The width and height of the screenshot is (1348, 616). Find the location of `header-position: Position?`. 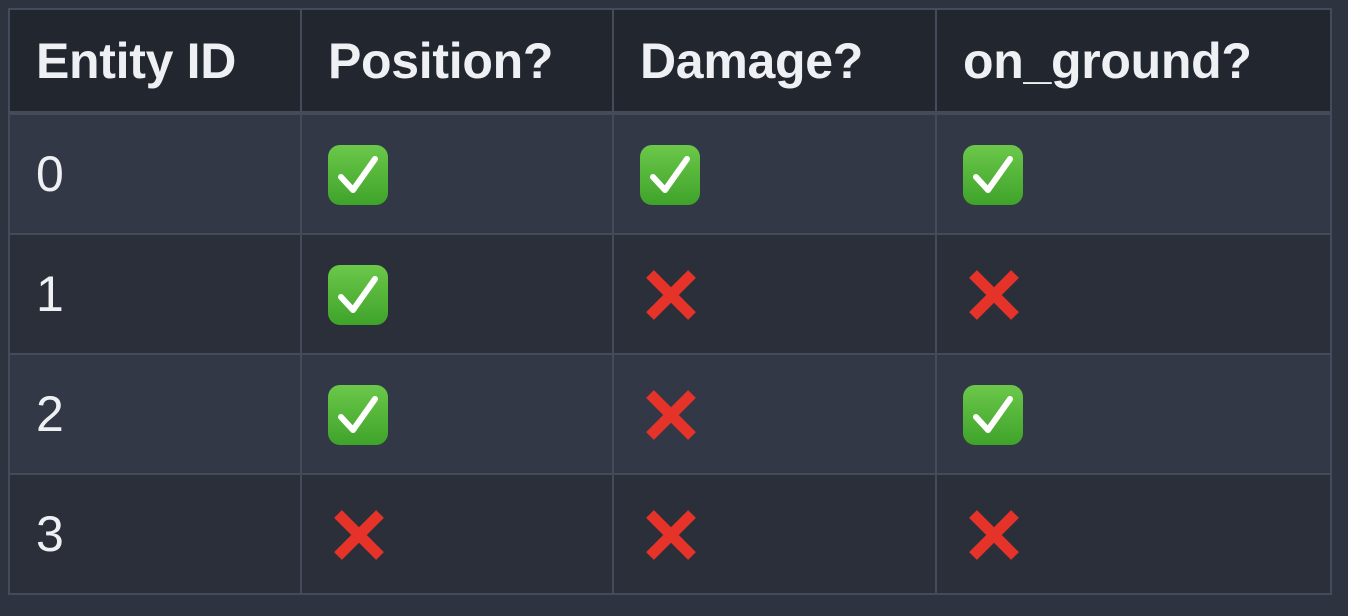

header-position: Position? is located at coordinates (457, 61).